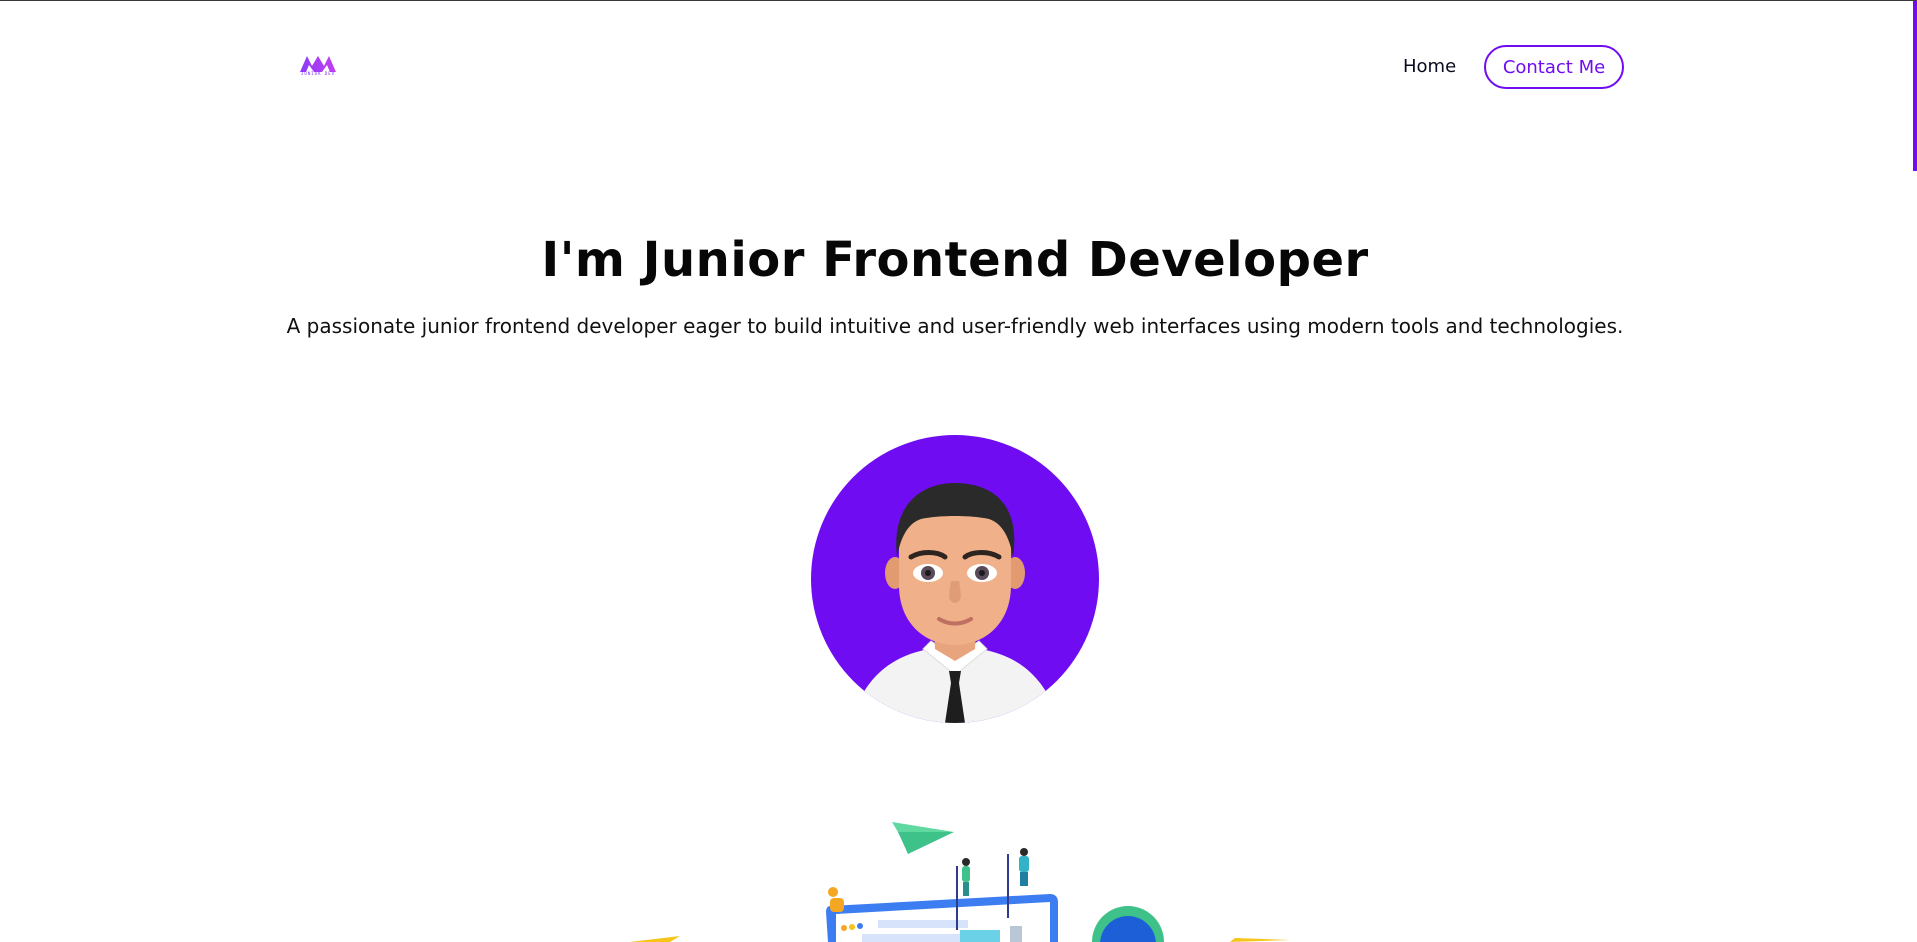  I want to click on site-header: JUNIOR DEV Home Contact Me, so click(956, 60).